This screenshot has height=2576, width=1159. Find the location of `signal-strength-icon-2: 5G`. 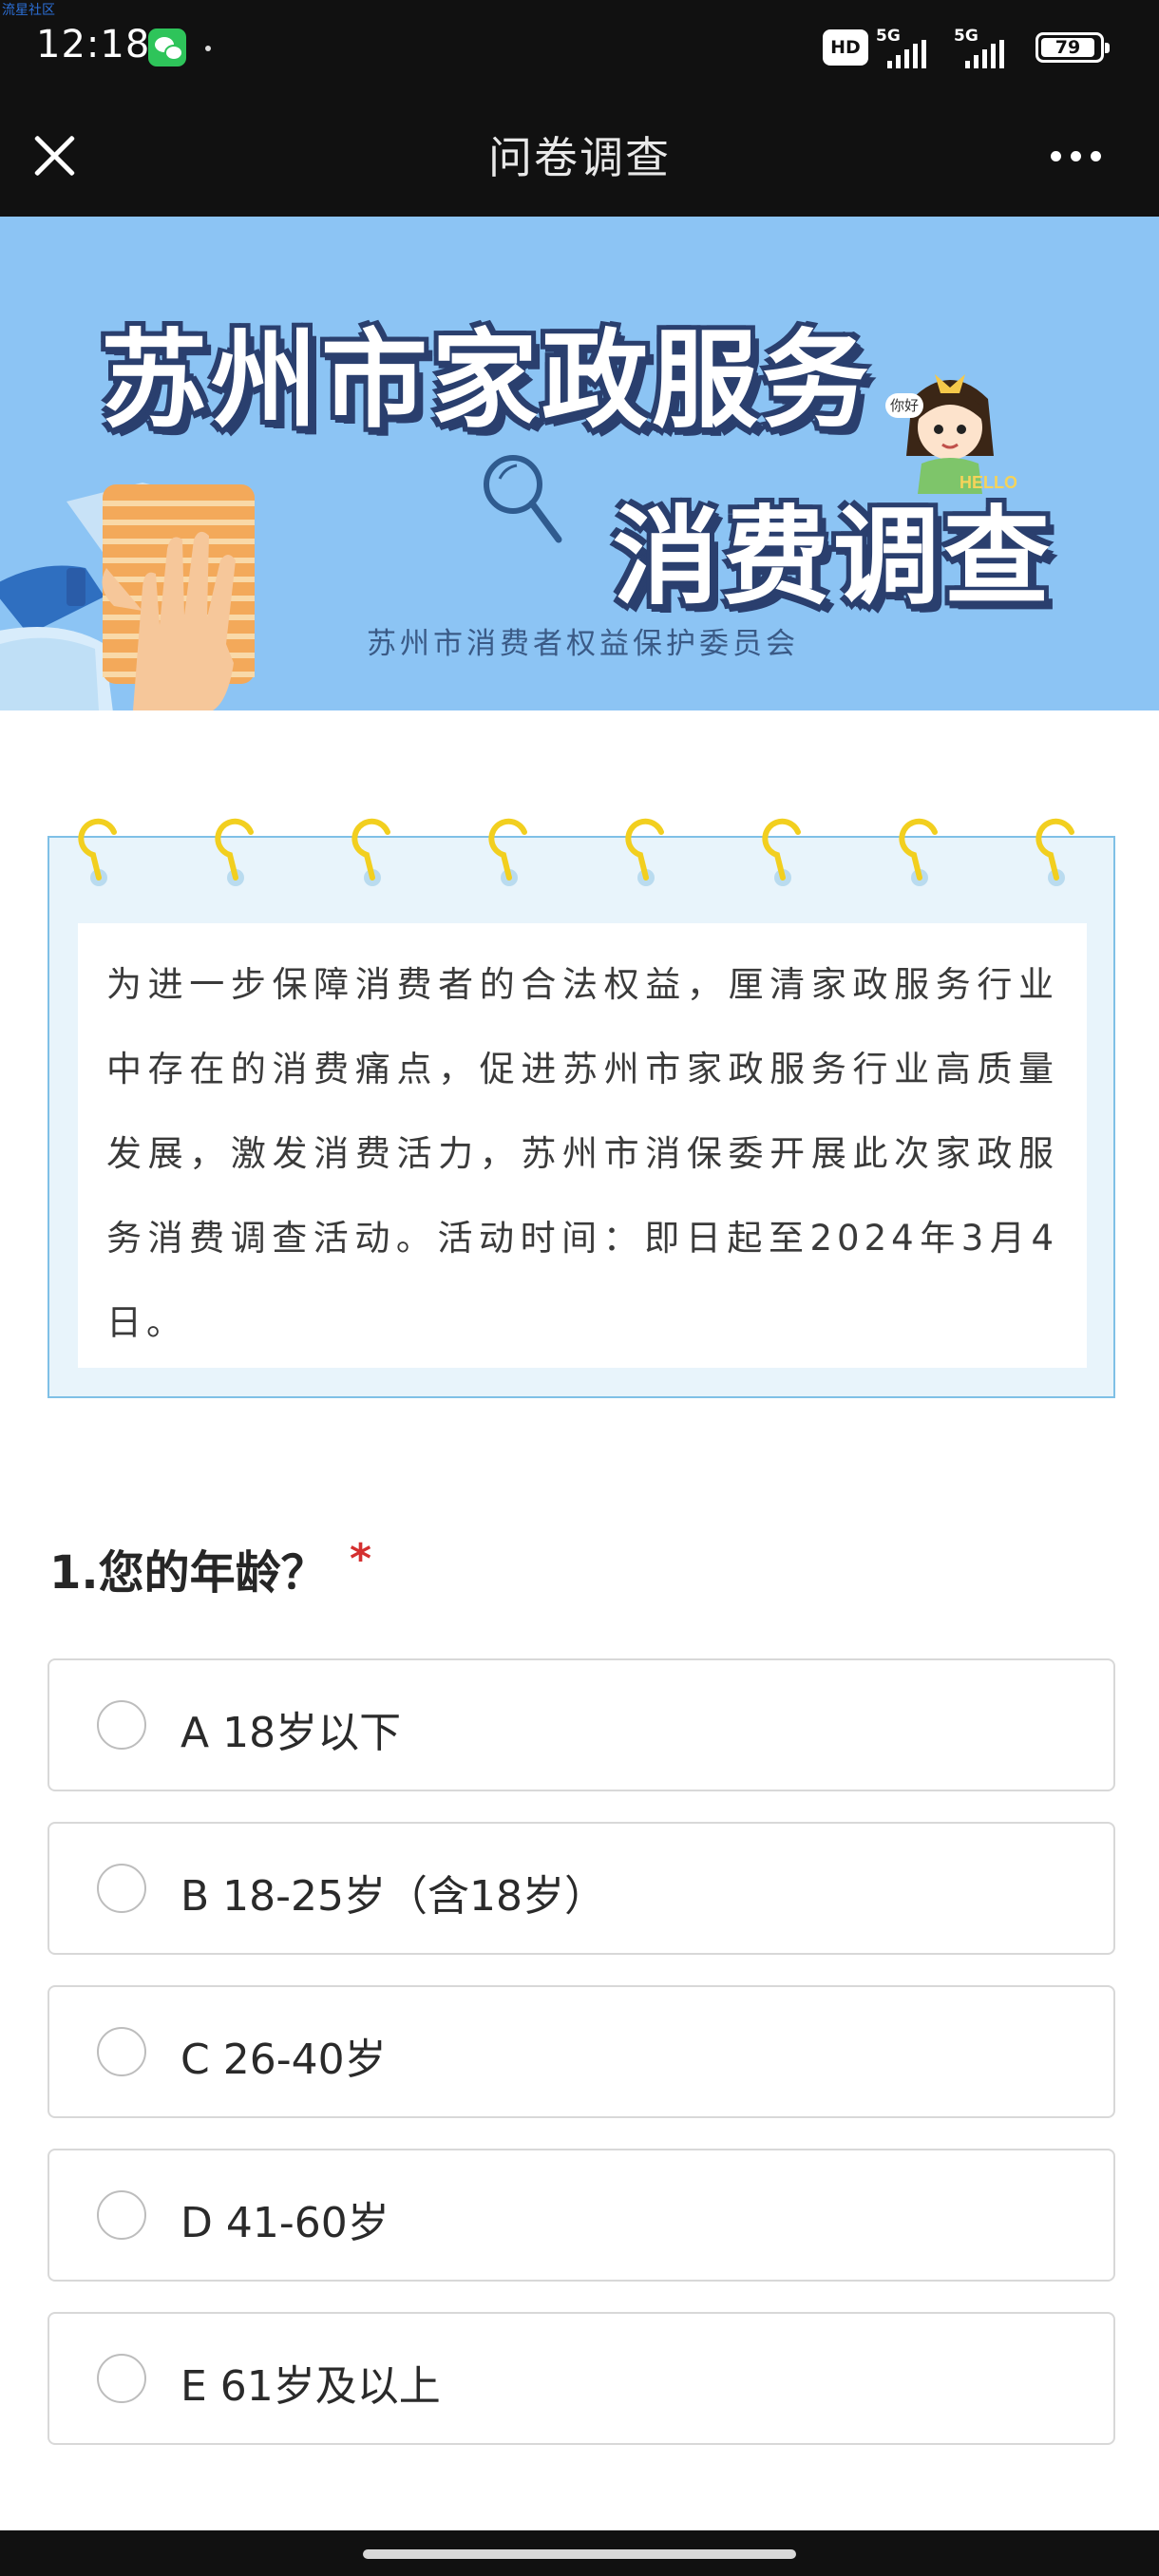

signal-strength-icon-2: 5G is located at coordinates (990, 47).